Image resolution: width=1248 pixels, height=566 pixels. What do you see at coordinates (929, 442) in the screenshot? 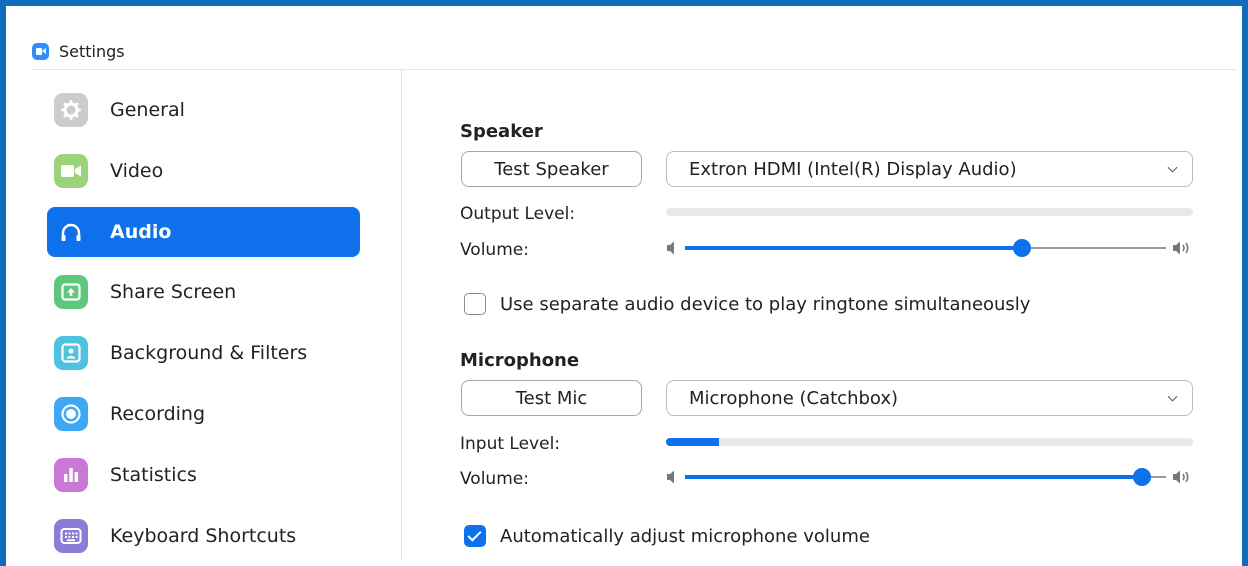
I see `input-level-meter` at bounding box center [929, 442].